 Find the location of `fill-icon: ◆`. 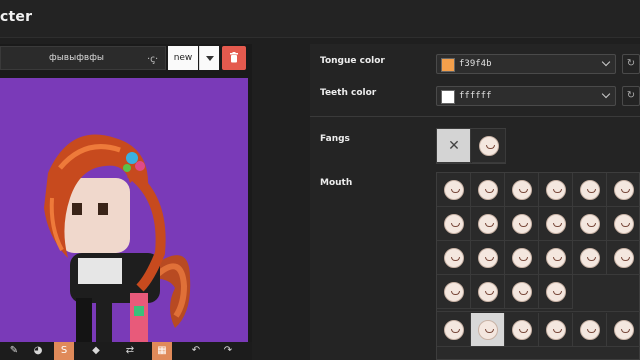

fill-icon: ◆ is located at coordinates (96, 351).